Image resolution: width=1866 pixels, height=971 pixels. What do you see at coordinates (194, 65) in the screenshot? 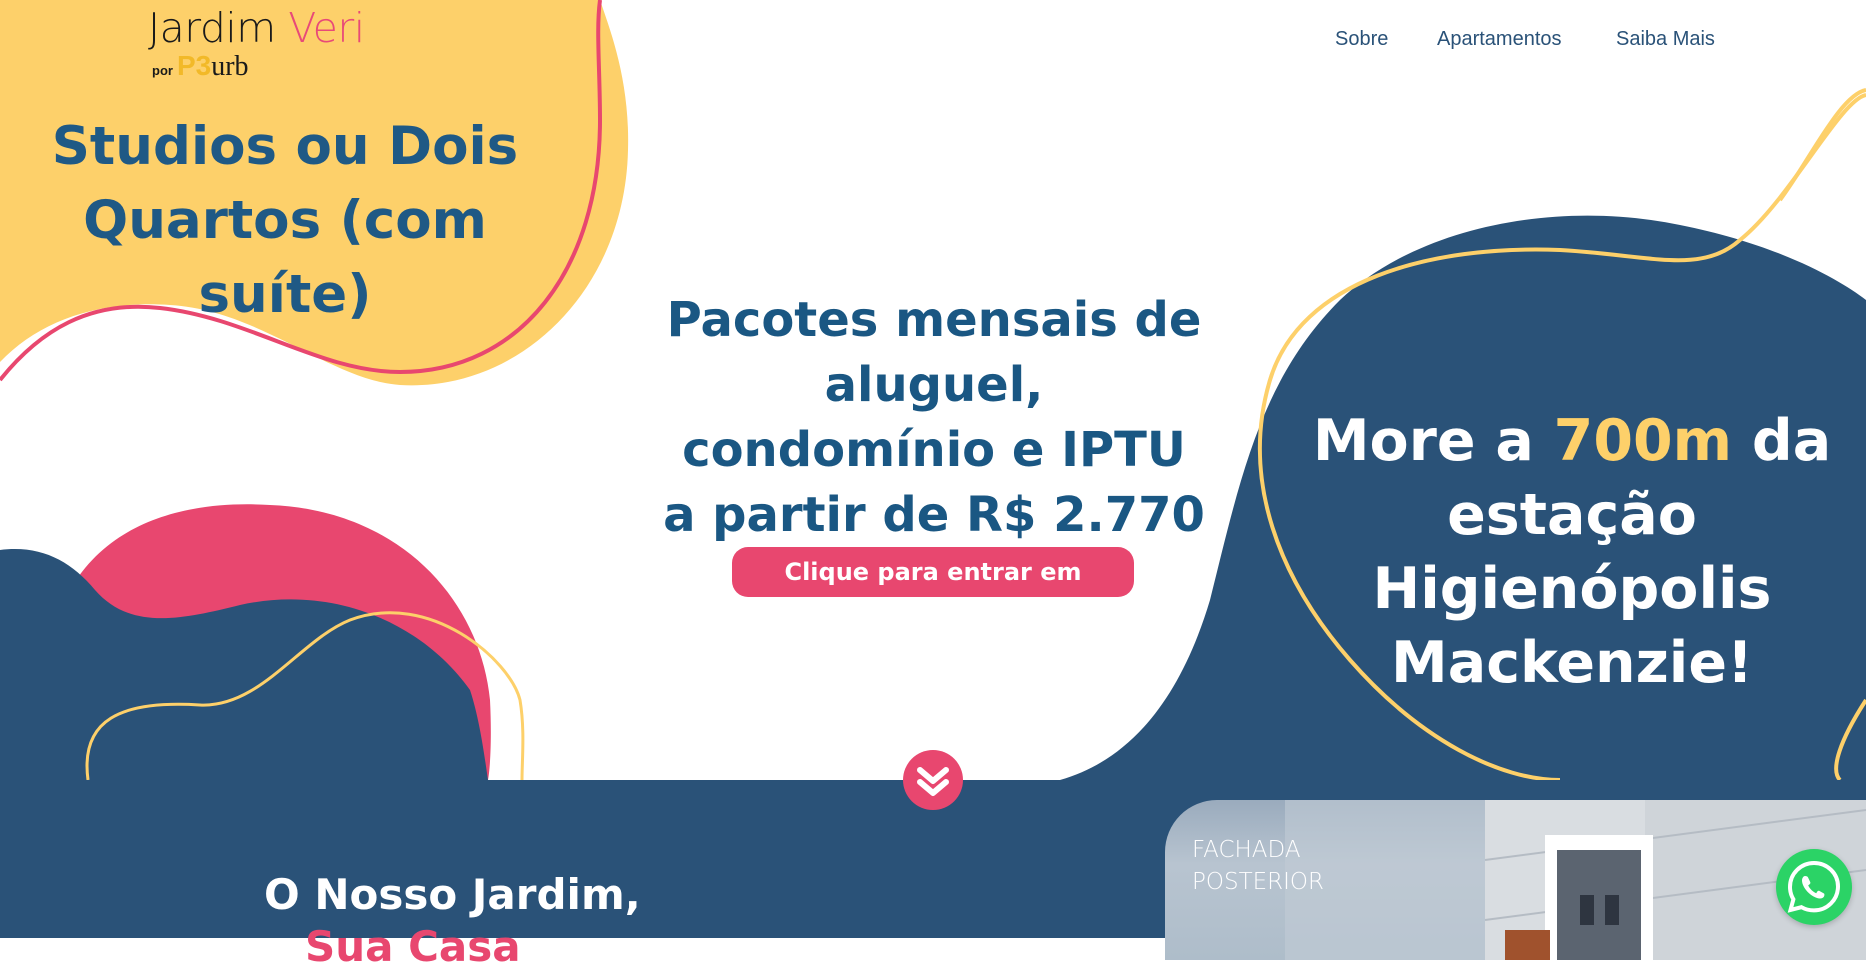
I see `logo-brand-p3: P3` at bounding box center [194, 65].